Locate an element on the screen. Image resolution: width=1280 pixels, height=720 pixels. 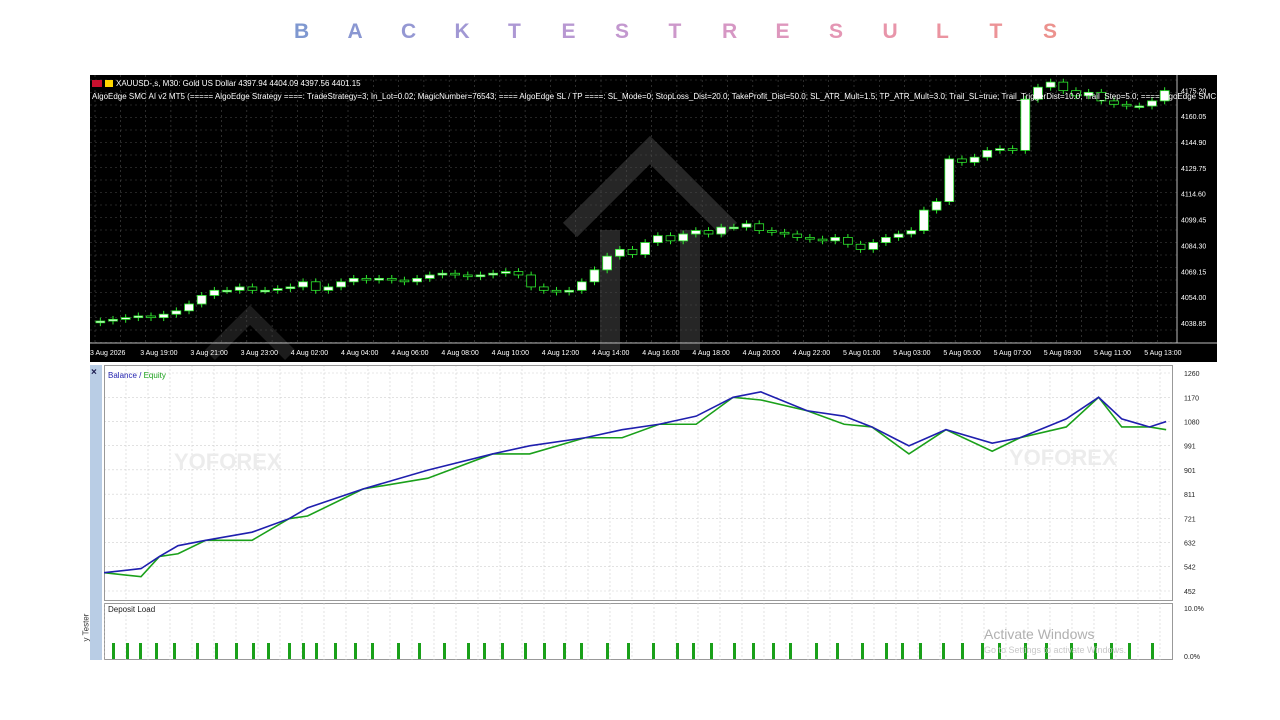
equity-tick-label: 811 is located at coordinates (1189, 495).